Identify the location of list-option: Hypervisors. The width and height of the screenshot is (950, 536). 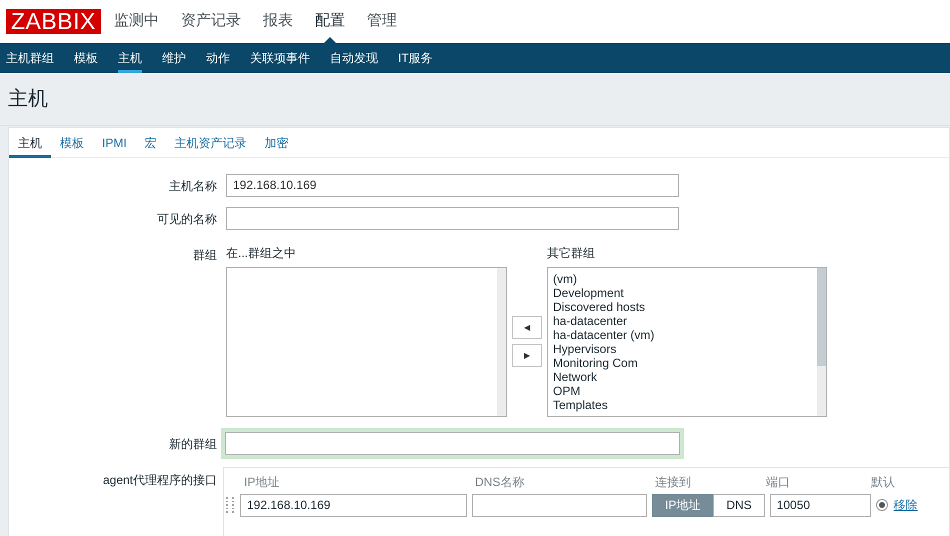
(584, 349).